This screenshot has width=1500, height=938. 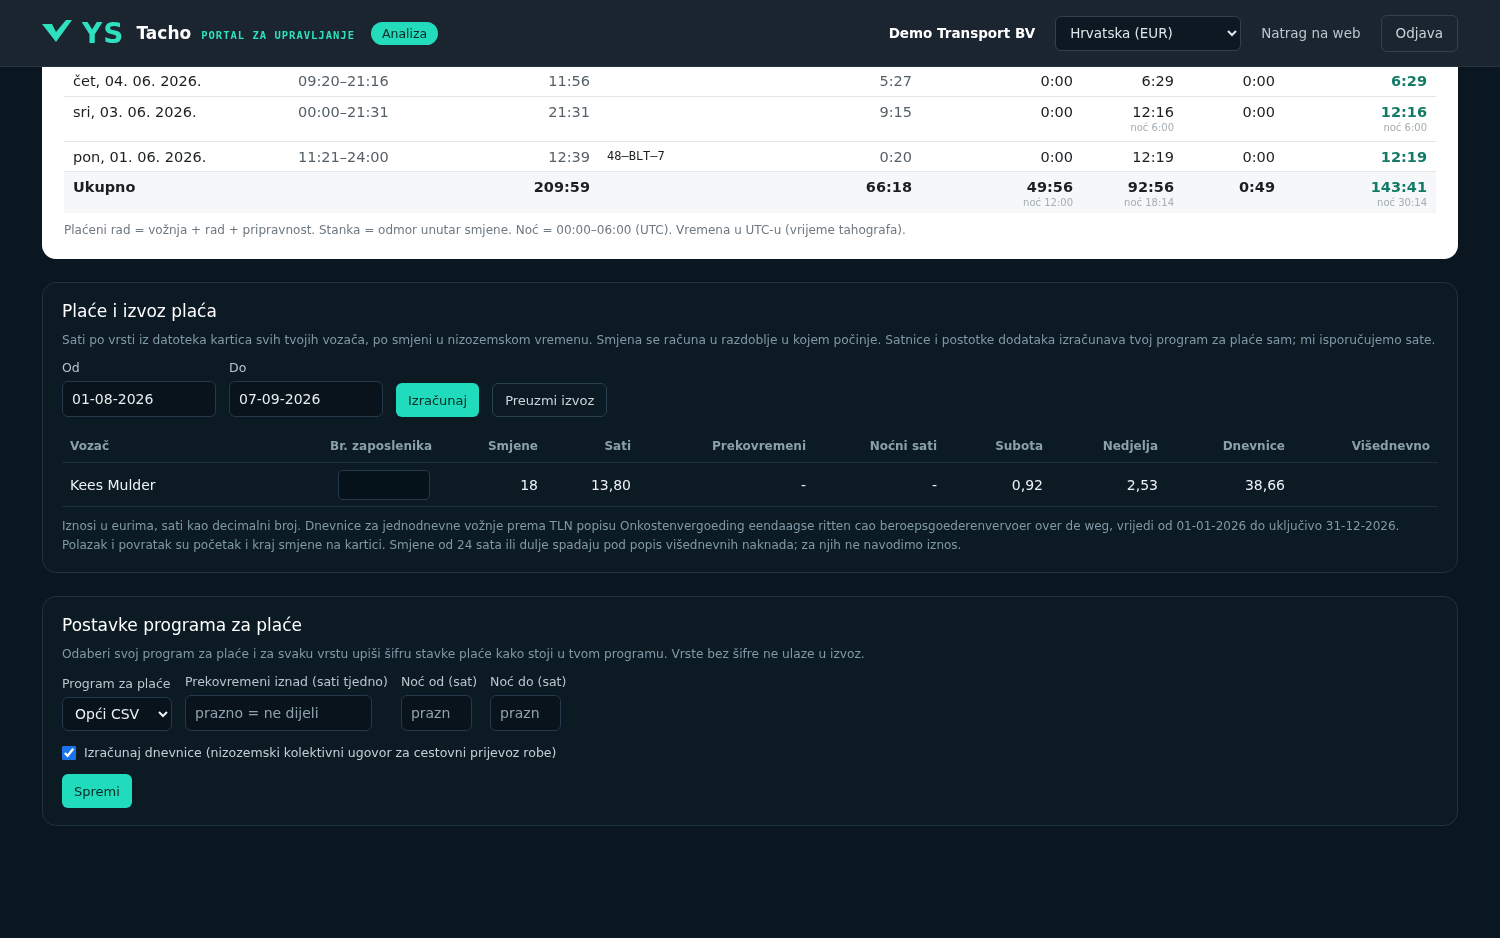 What do you see at coordinates (238, 367) in the screenshot?
I see `field-label: Do` at bounding box center [238, 367].